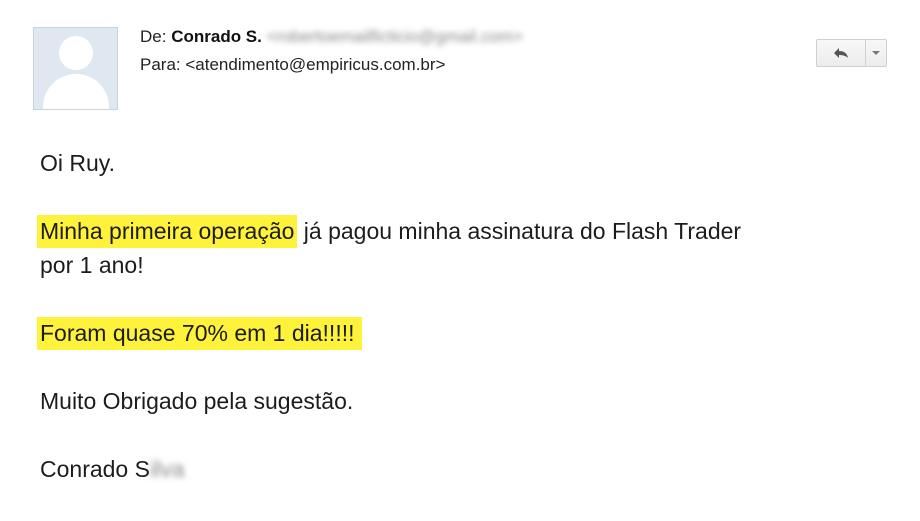 The image size is (920, 521). I want to click on greeting-line: Oi Ruy., so click(77, 163).